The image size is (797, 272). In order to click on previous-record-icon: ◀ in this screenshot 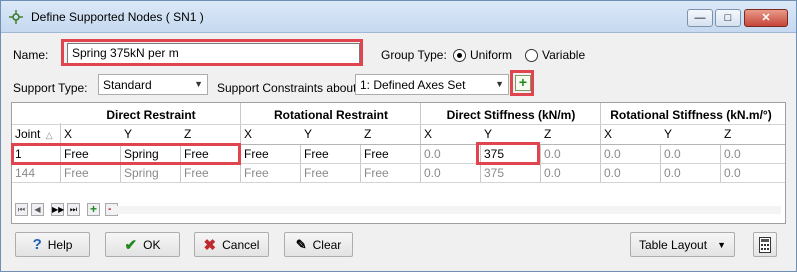, I will do `click(37, 209)`.